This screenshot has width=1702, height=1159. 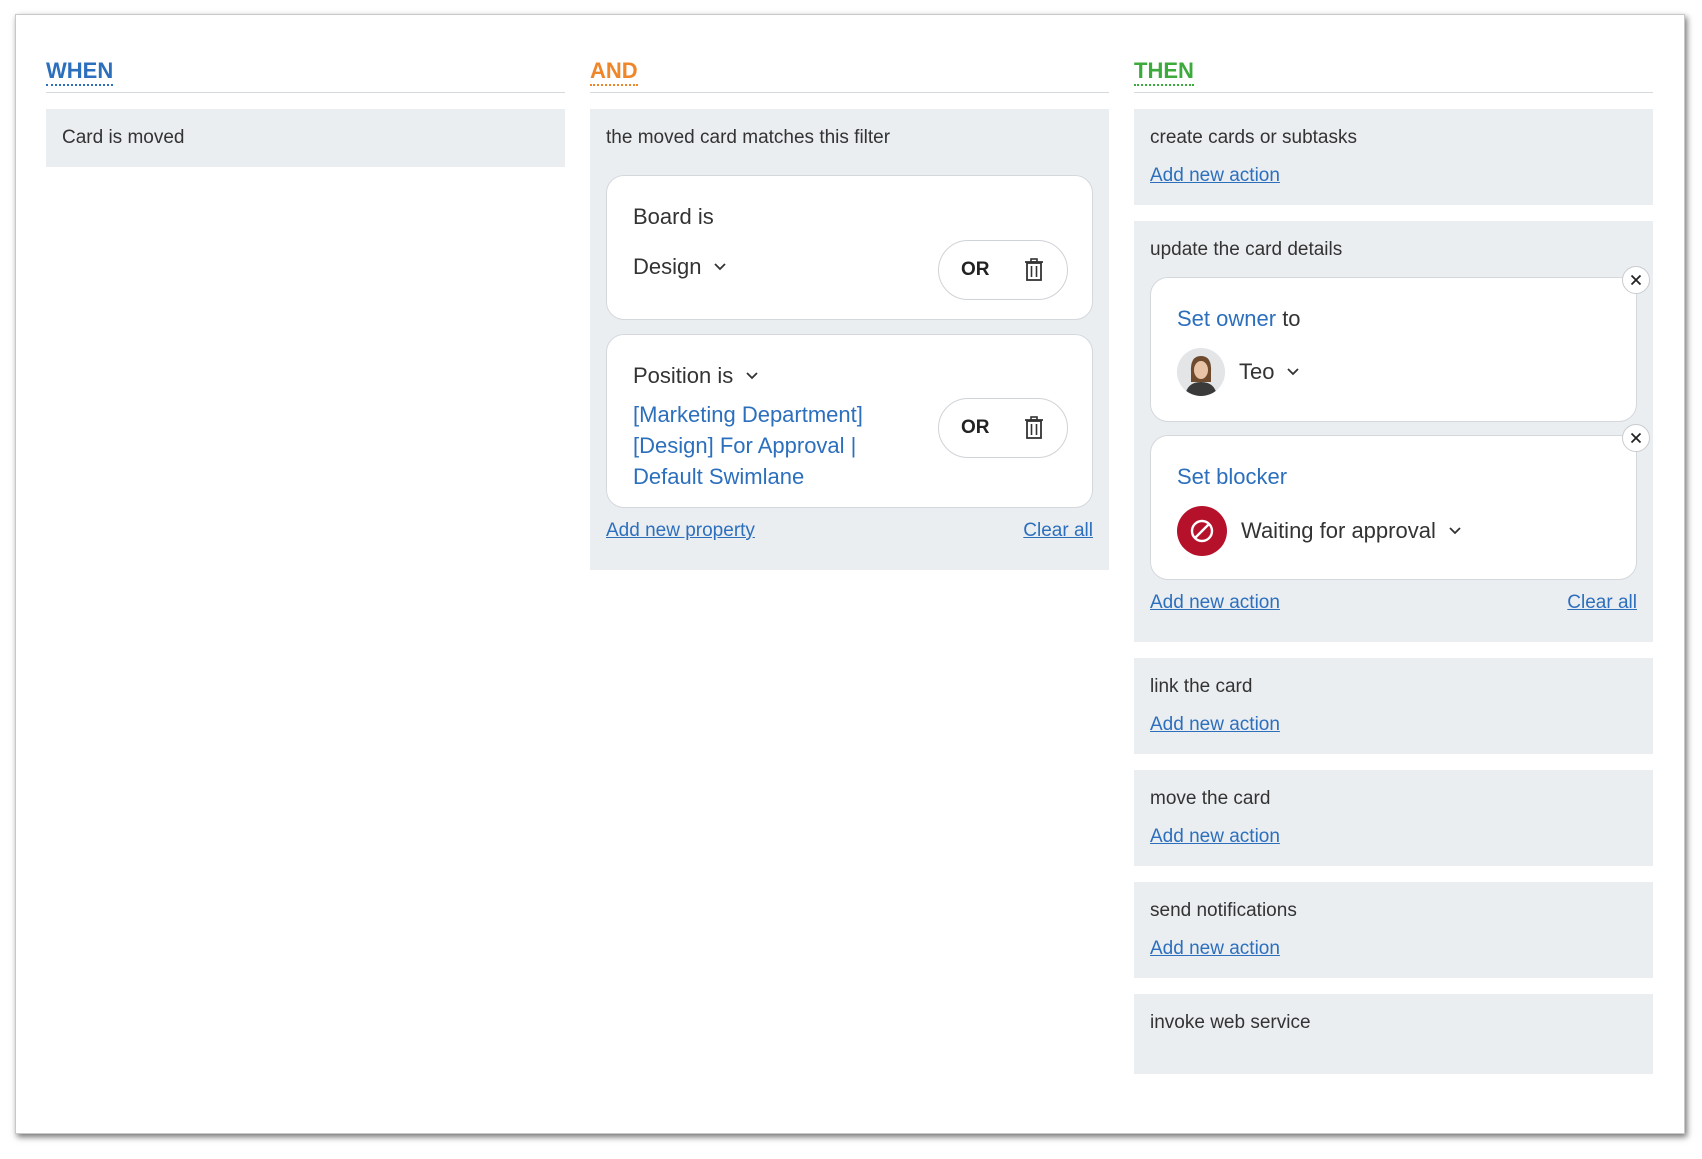 What do you see at coordinates (1230, 1022) in the screenshot?
I see `invoke-web-service-title: invoke web service` at bounding box center [1230, 1022].